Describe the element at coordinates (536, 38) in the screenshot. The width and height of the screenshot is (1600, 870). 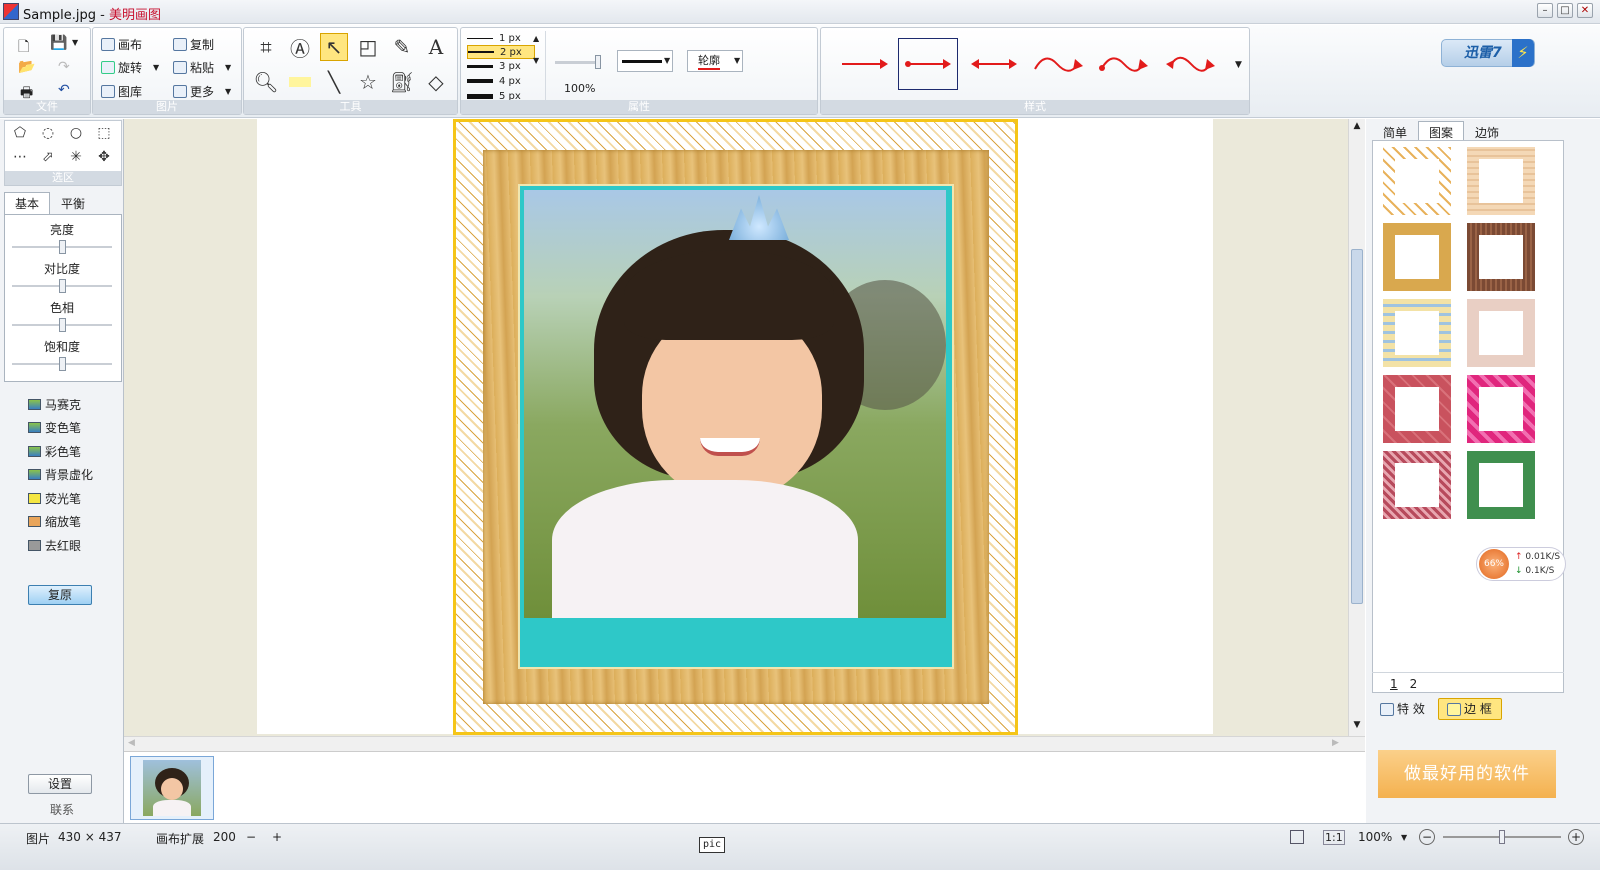
I see `line-width-up-icon: ▲` at that location.